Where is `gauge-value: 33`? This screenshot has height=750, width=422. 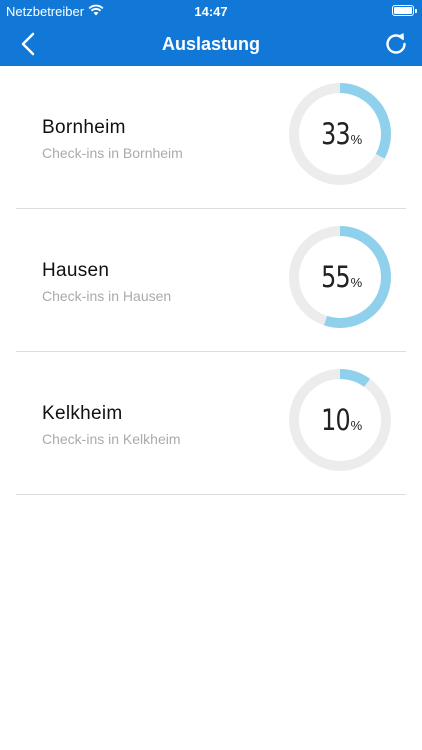 gauge-value: 33 is located at coordinates (335, 134).